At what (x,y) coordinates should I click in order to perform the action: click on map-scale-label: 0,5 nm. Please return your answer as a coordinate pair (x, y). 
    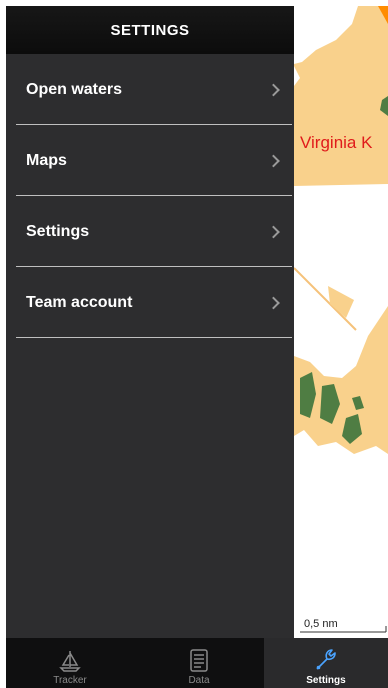
    Looking at the image, I should click on (321, 624).